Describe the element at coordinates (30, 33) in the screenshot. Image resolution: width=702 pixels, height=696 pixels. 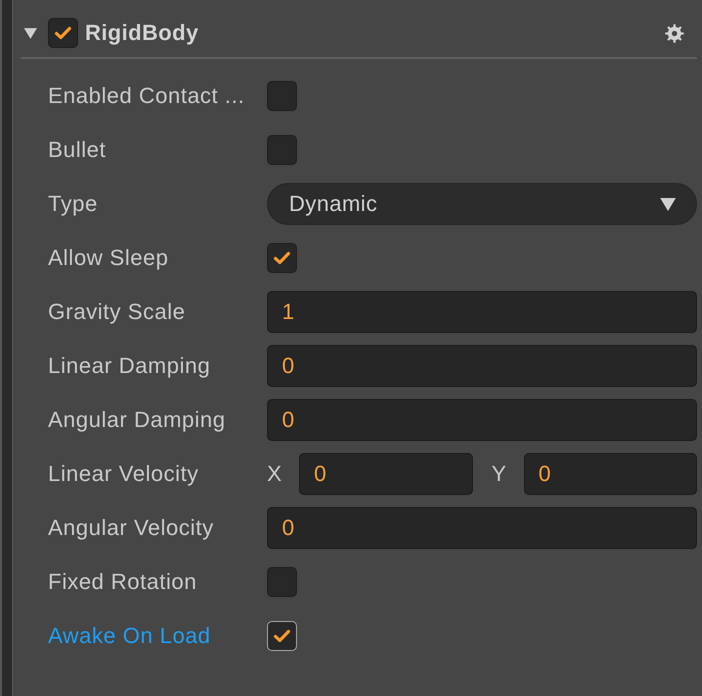
I see `collapse-triangle-icon` at that location.